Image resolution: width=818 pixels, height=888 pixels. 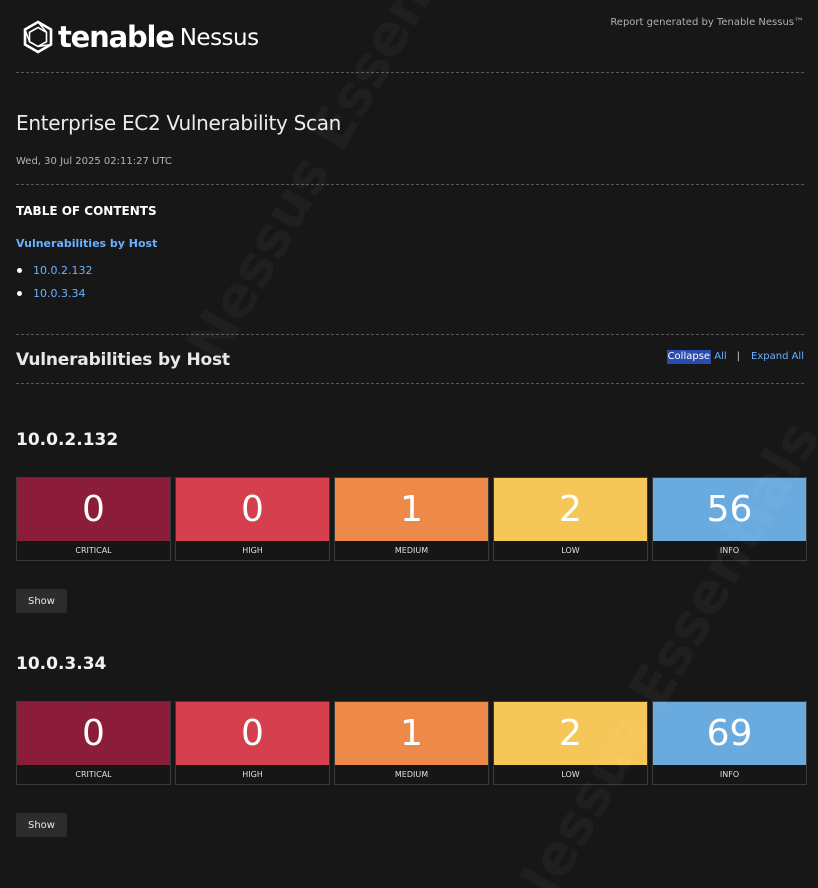 I want to click on report-generated-note: Report generated by Tenable Nessus™, so click(x=707, y=22).